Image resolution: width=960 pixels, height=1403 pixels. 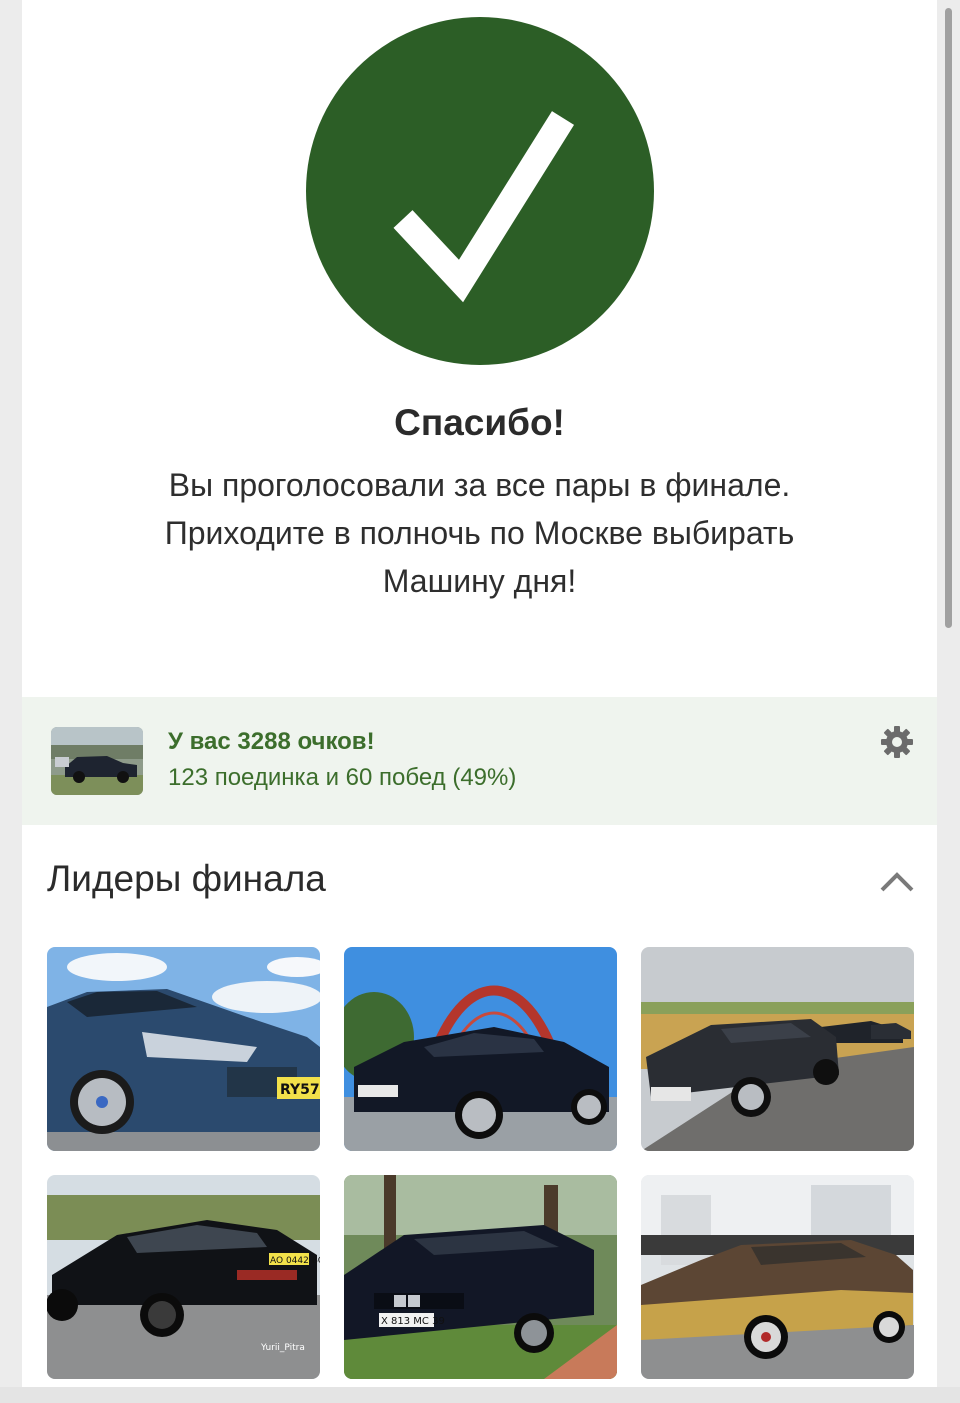 I want to click on thanks-title: Спасибо!, so click(x=479, y=422).